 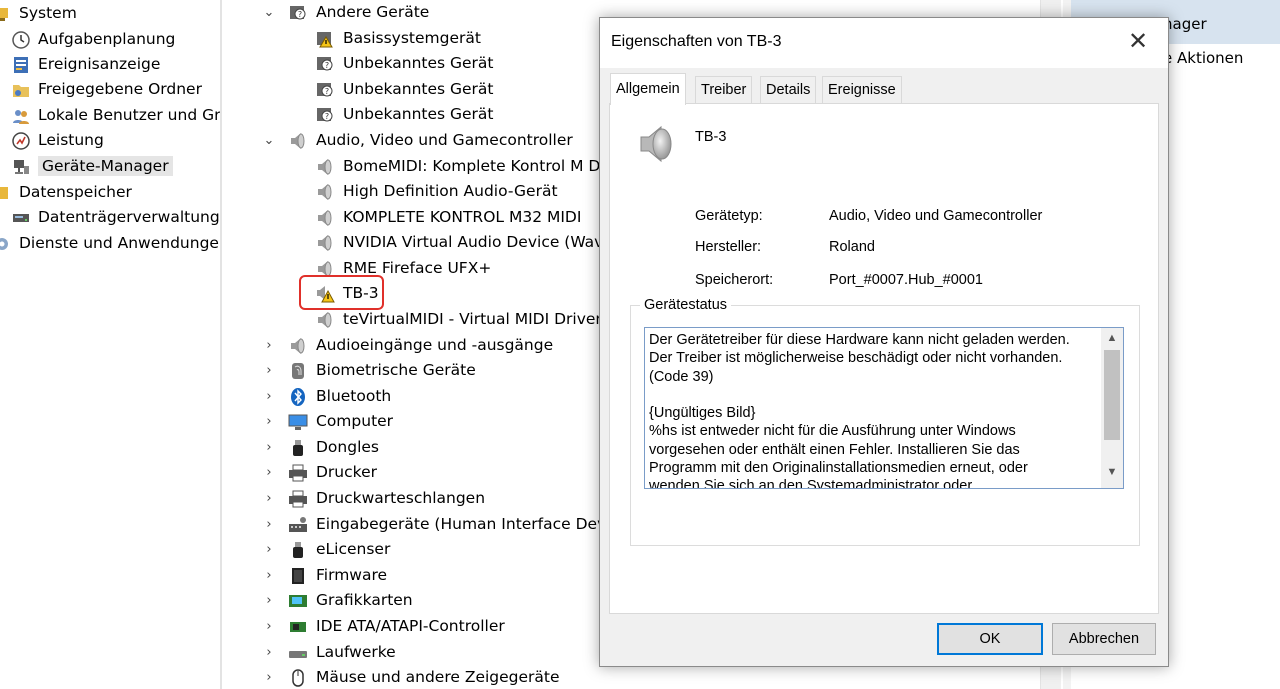 What do you see at coordinates (1185, 24) in the screenshot?
I see `actions-header-label: nager` at bounding box center [1185, 24].